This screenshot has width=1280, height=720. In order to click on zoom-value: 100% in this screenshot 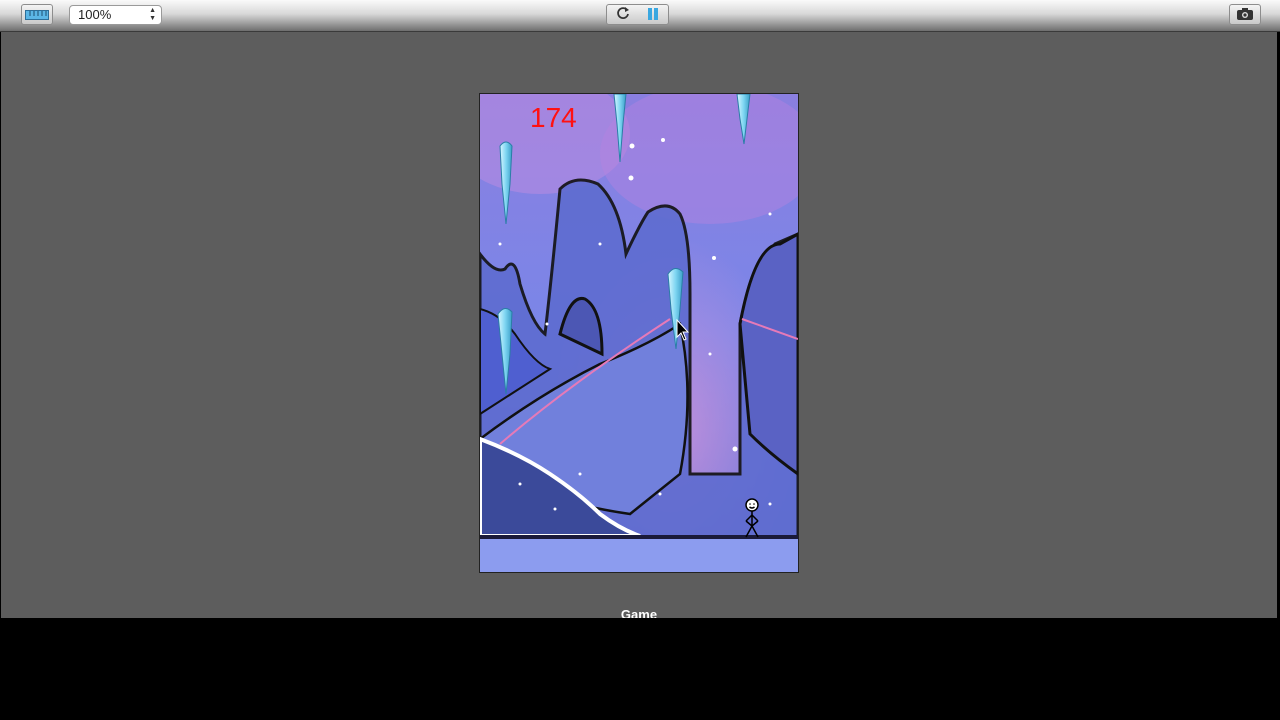, I will do `click(95, 14)`.